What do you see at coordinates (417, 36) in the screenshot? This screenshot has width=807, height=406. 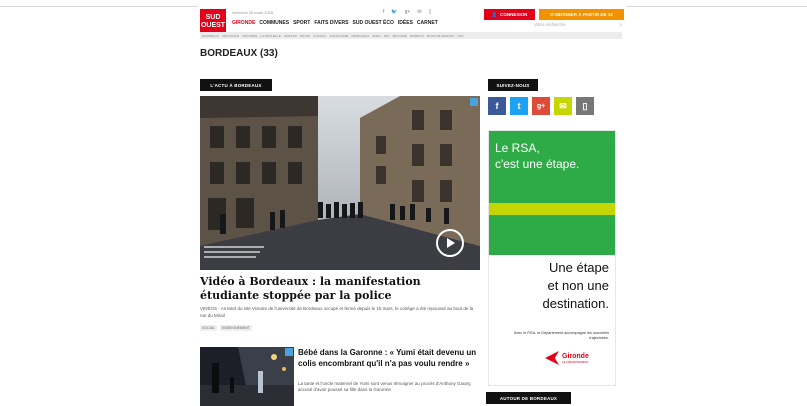 I see `subnav-item: BIARRITZ` at bounding box center [417, 36].